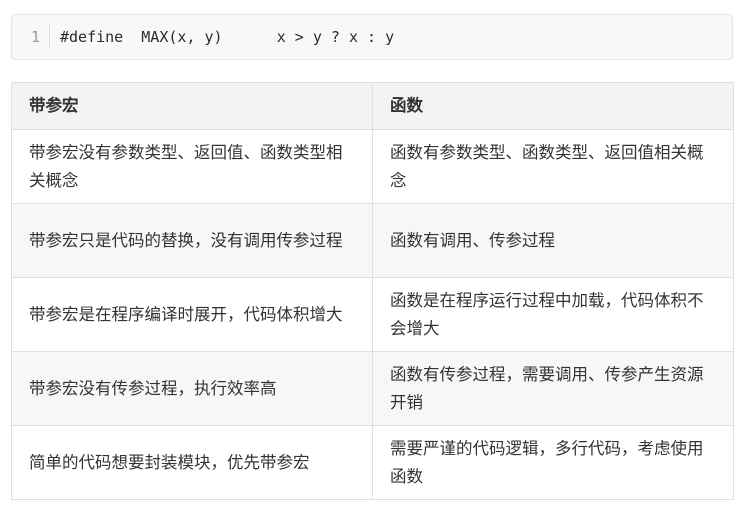 The height and width of the screenshot is (510, 754). What do you see at coordinates (192, 240) in the screenshot?
I see `macro-cell: 带参宏只是代码的替换，没有调用传参过程` at bounding box center [192, 240].